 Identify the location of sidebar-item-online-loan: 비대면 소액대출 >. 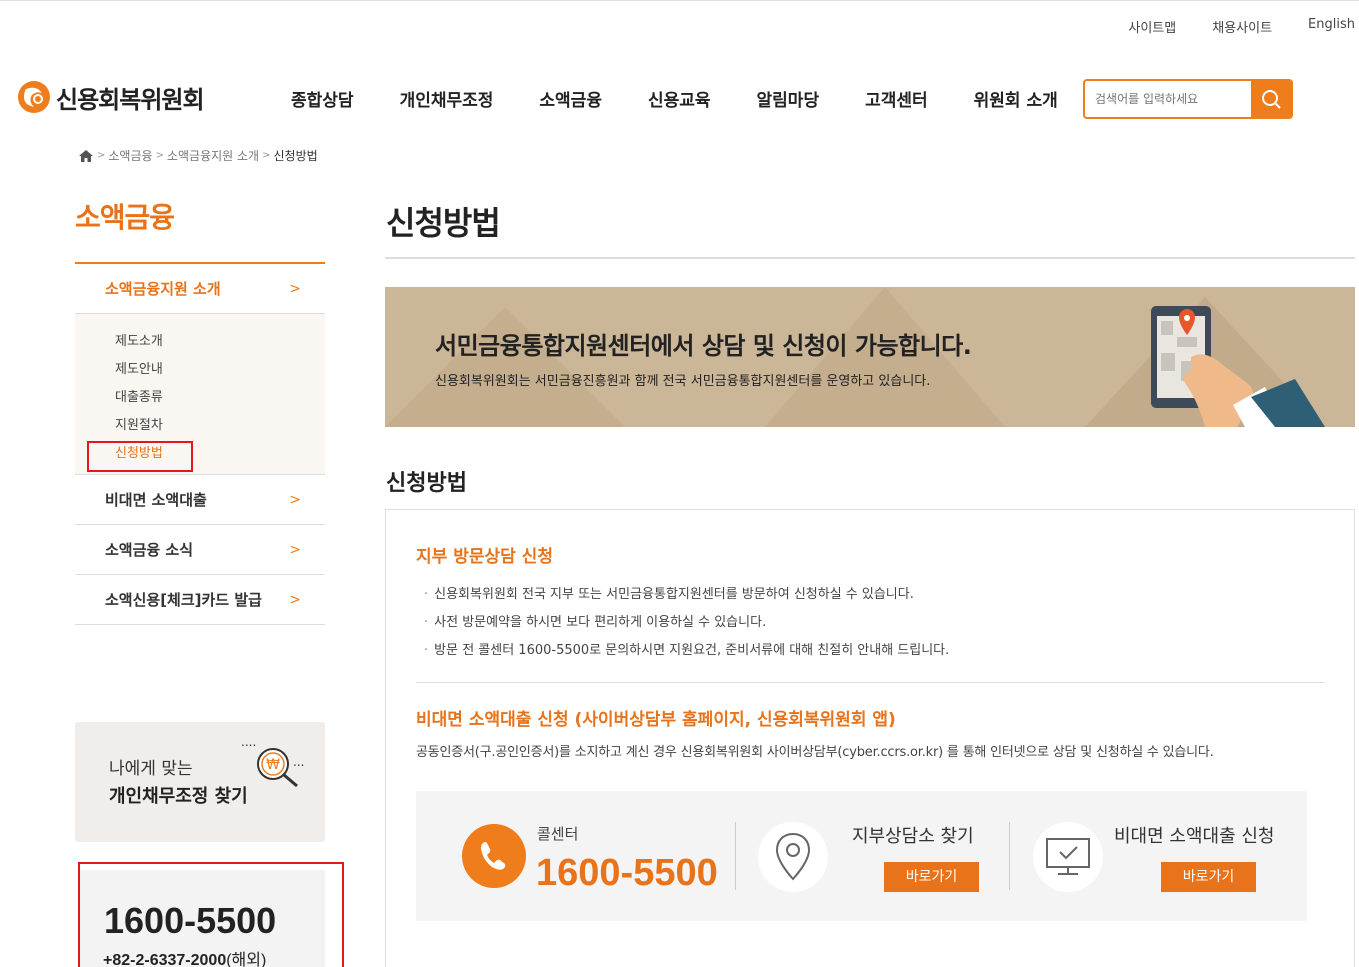
(200, 500).